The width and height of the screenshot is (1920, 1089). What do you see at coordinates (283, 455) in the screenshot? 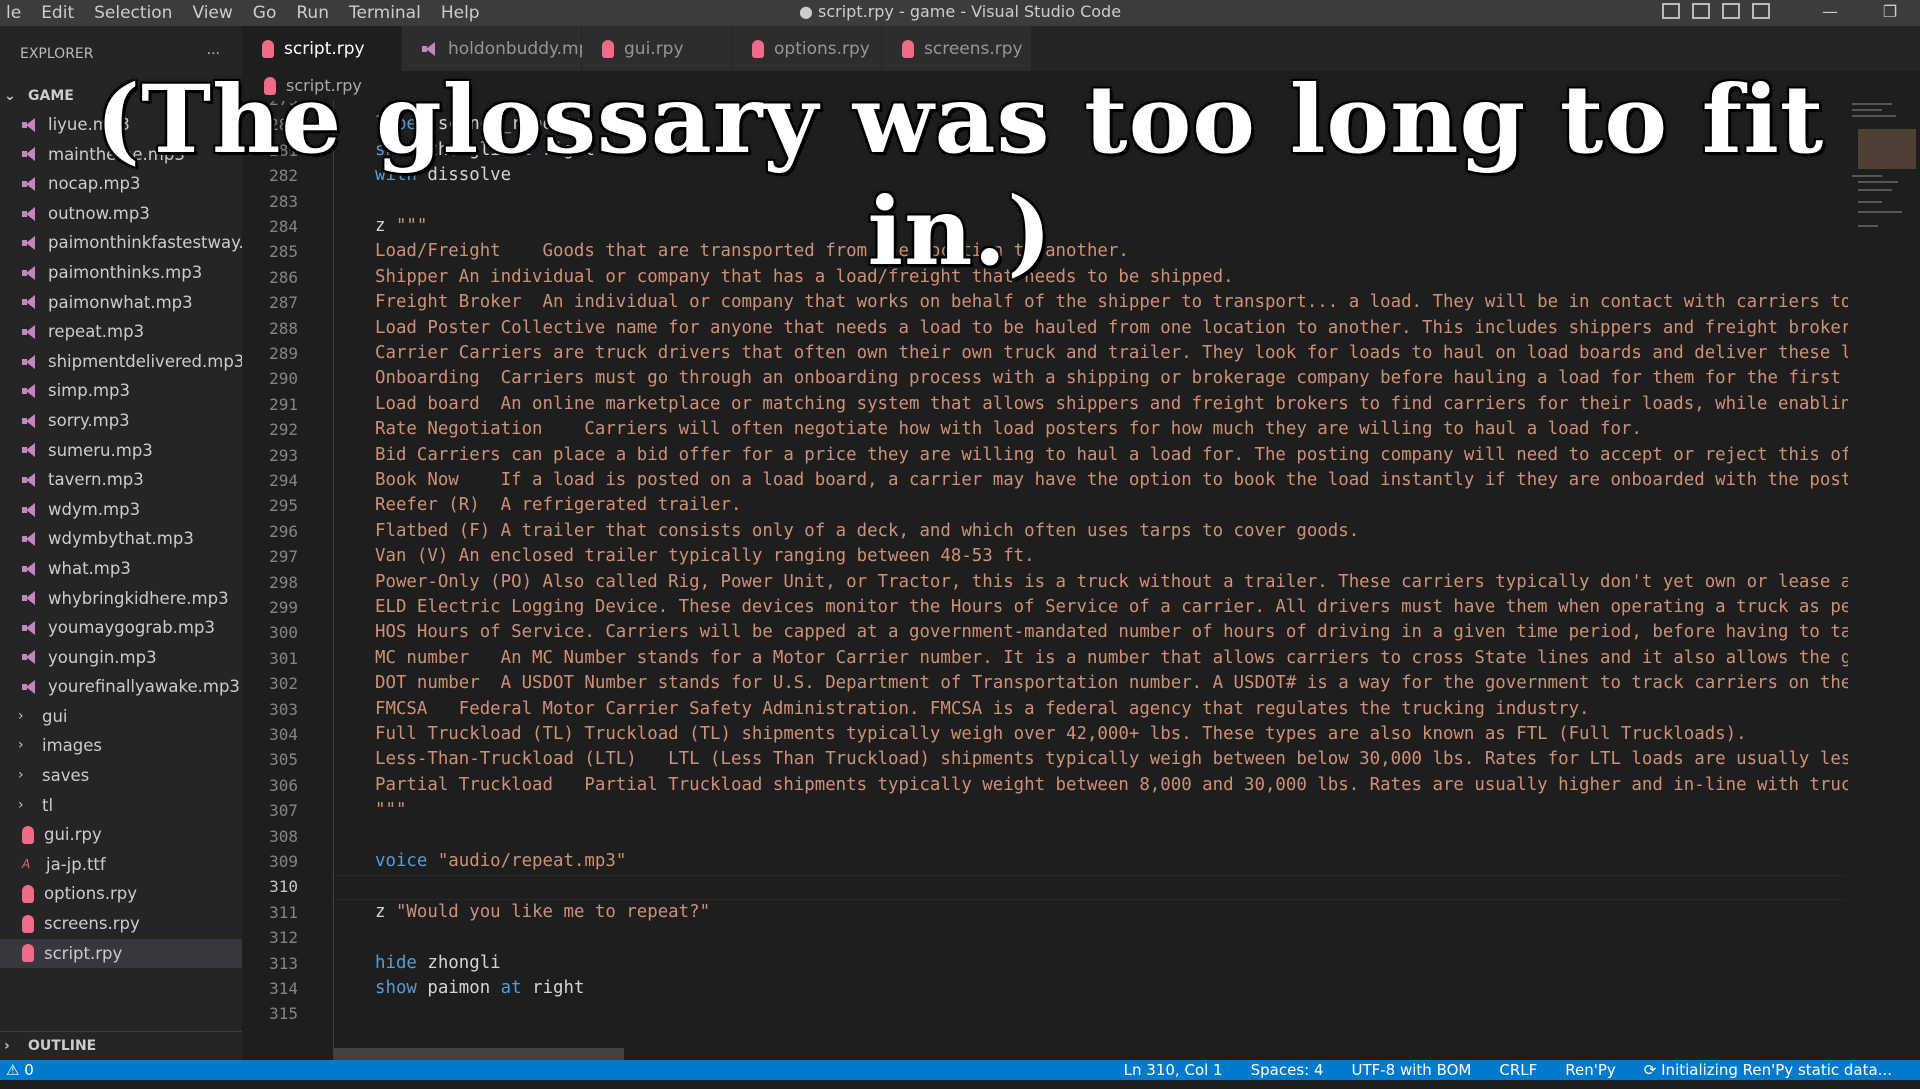
I see `line-number: 293` at bounding box center [283, 455].